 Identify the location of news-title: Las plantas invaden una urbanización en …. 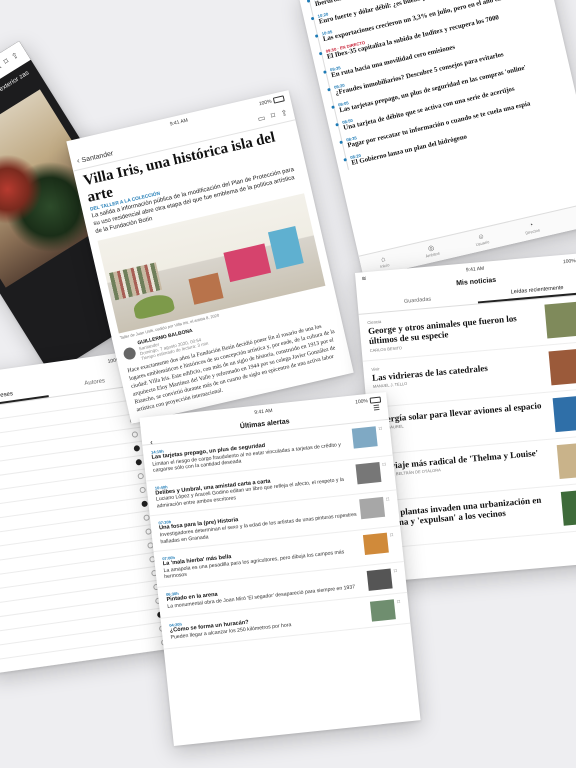
(470, 511).